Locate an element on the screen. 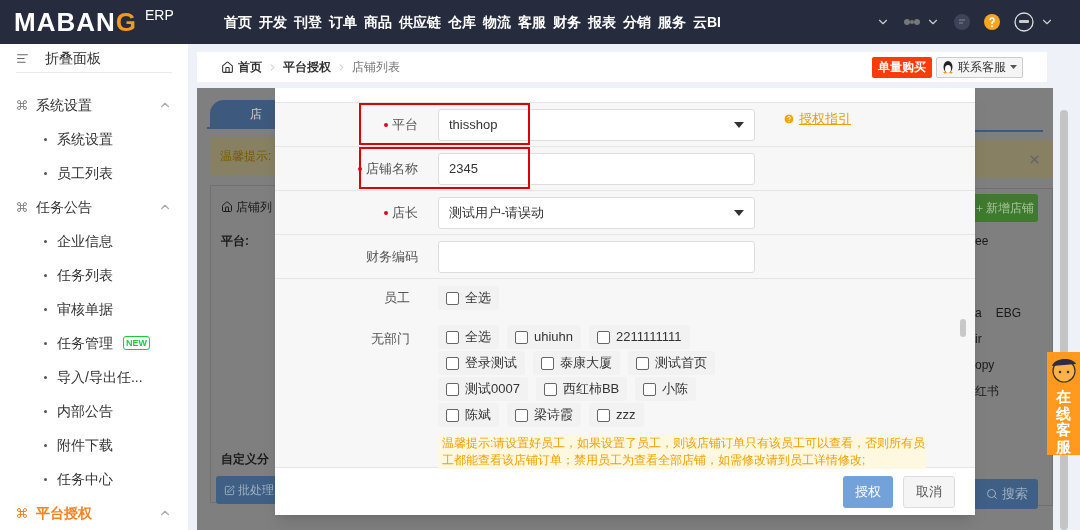 The height and width of the screenshot is (530, 1080). nav-link: 仓库 is located at coordinates (462, 22).